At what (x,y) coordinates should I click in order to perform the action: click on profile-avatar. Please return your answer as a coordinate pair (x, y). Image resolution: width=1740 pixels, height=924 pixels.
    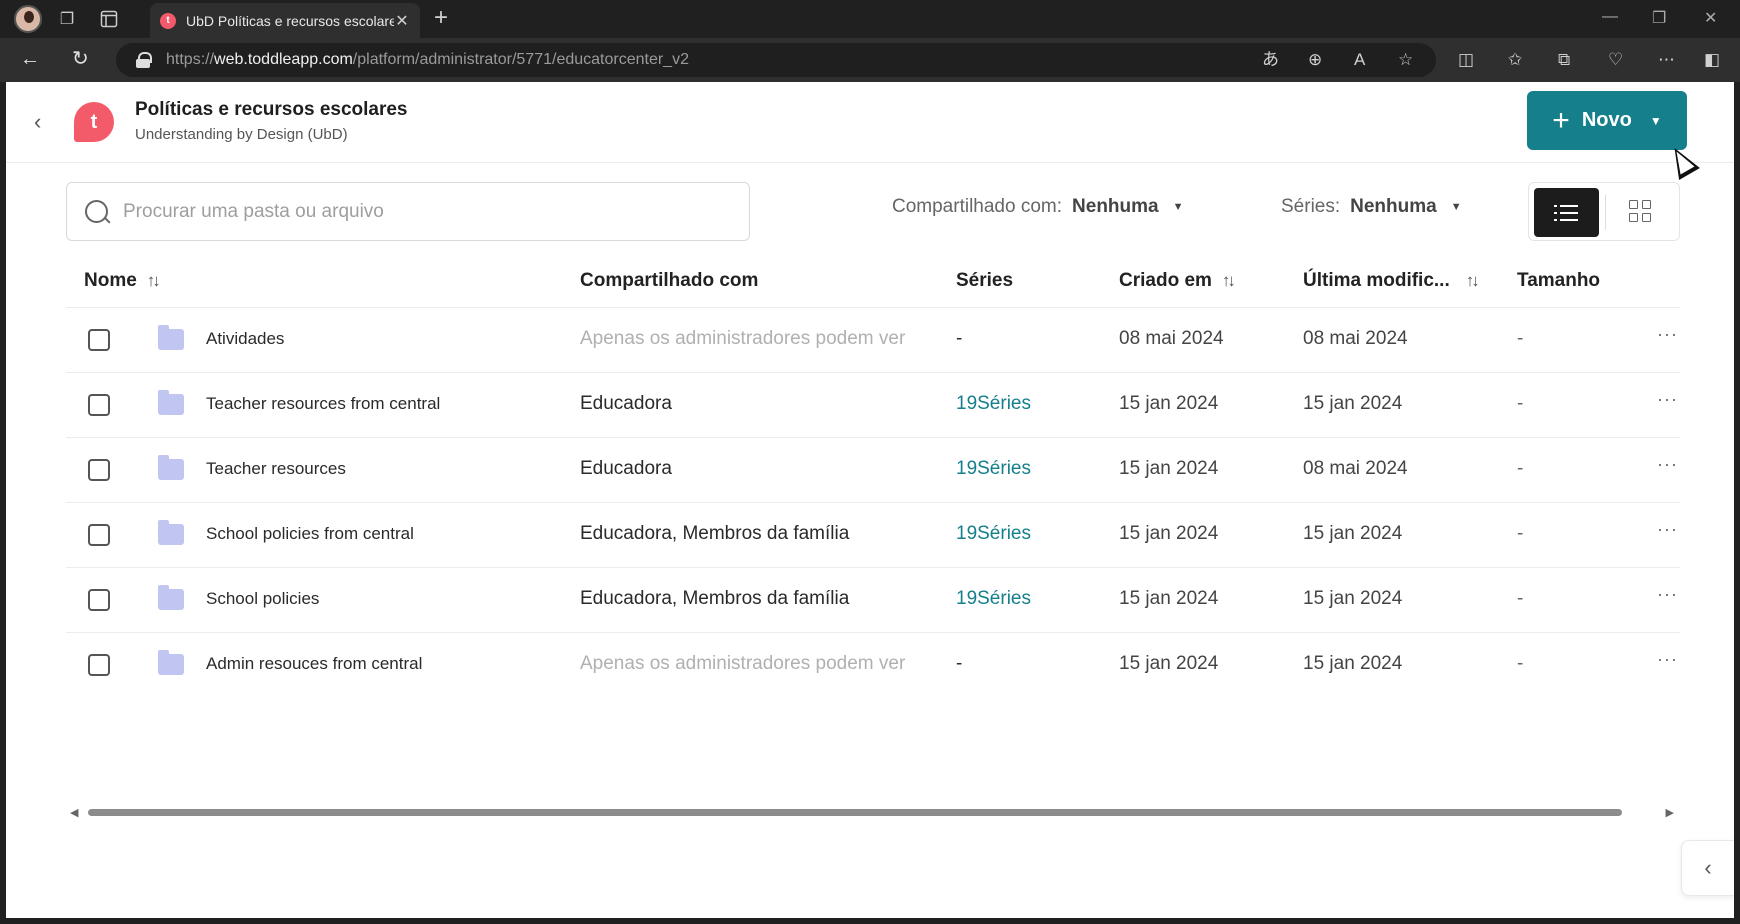
    Looking at the image, I should click on (28, 19).